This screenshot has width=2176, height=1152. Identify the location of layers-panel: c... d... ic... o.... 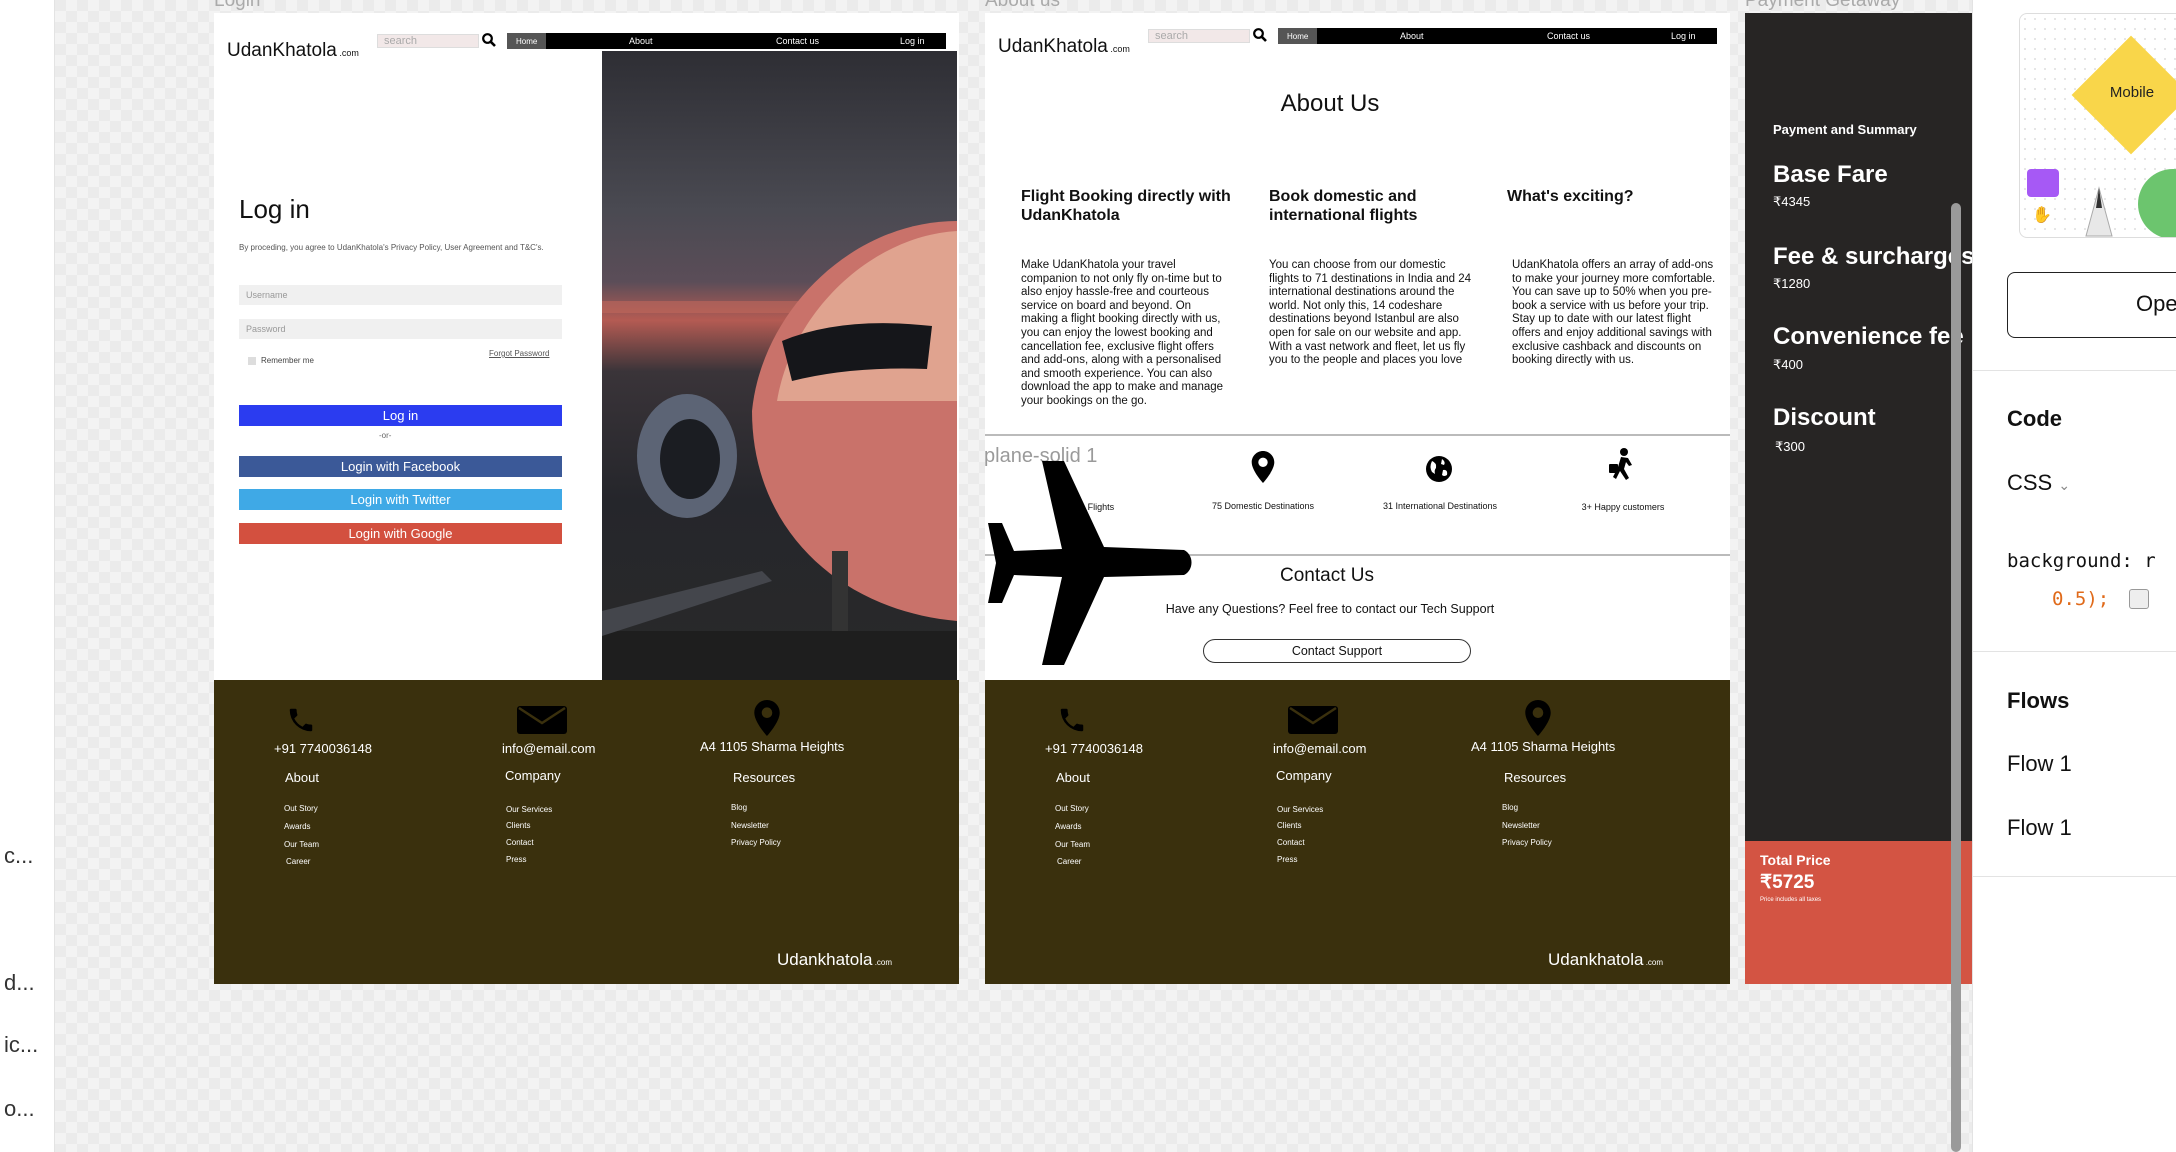
(27, 576).